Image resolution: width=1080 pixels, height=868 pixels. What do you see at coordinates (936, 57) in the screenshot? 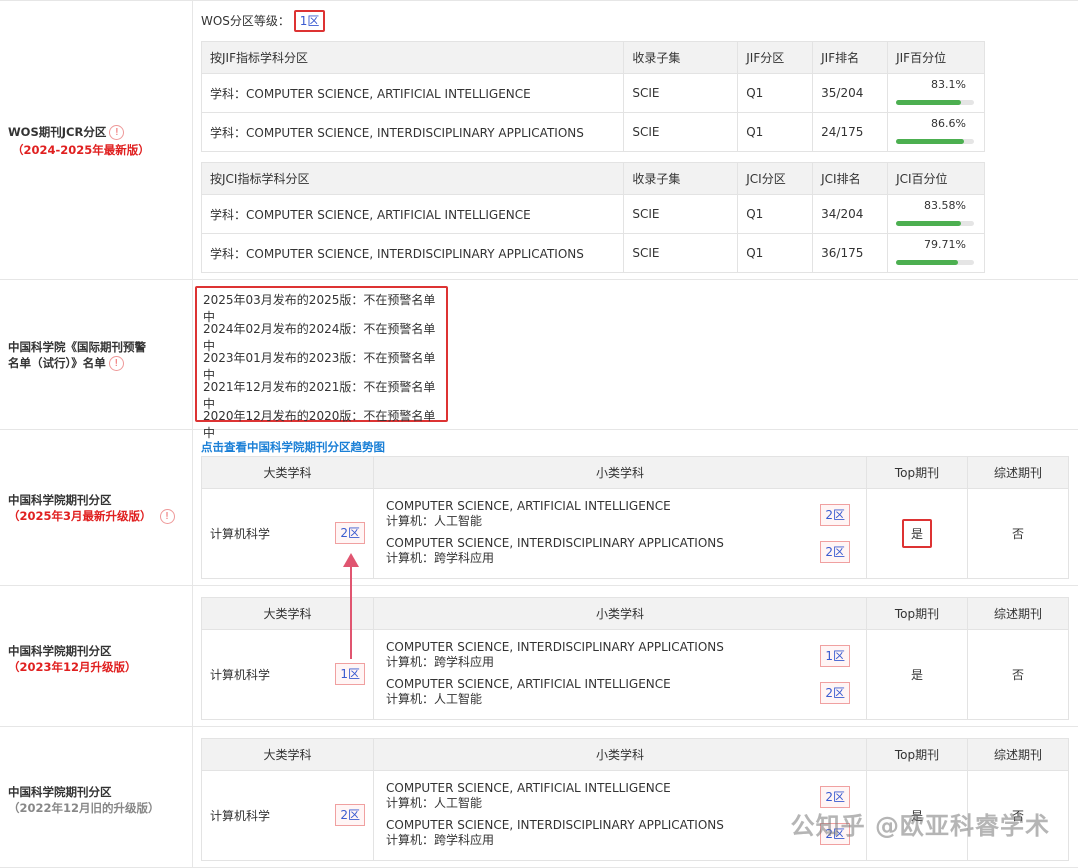
I see `jif-header-pct: JIF百分位` at bounding box center [936, 57].